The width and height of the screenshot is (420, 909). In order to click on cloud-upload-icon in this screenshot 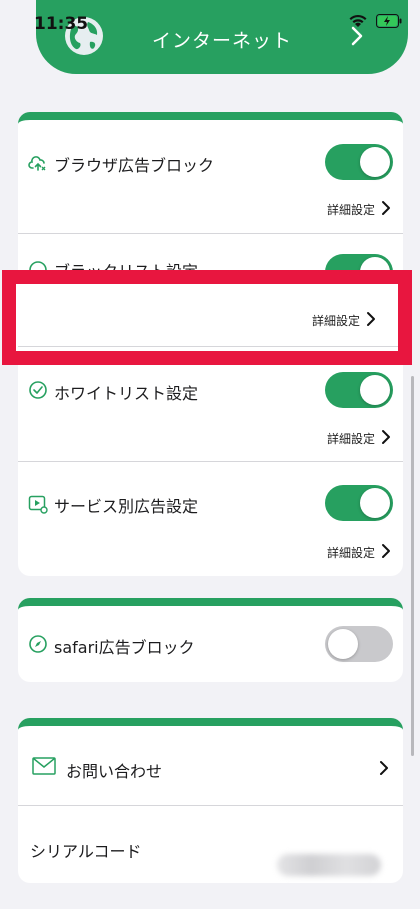, I will do `click(37, 163)`.